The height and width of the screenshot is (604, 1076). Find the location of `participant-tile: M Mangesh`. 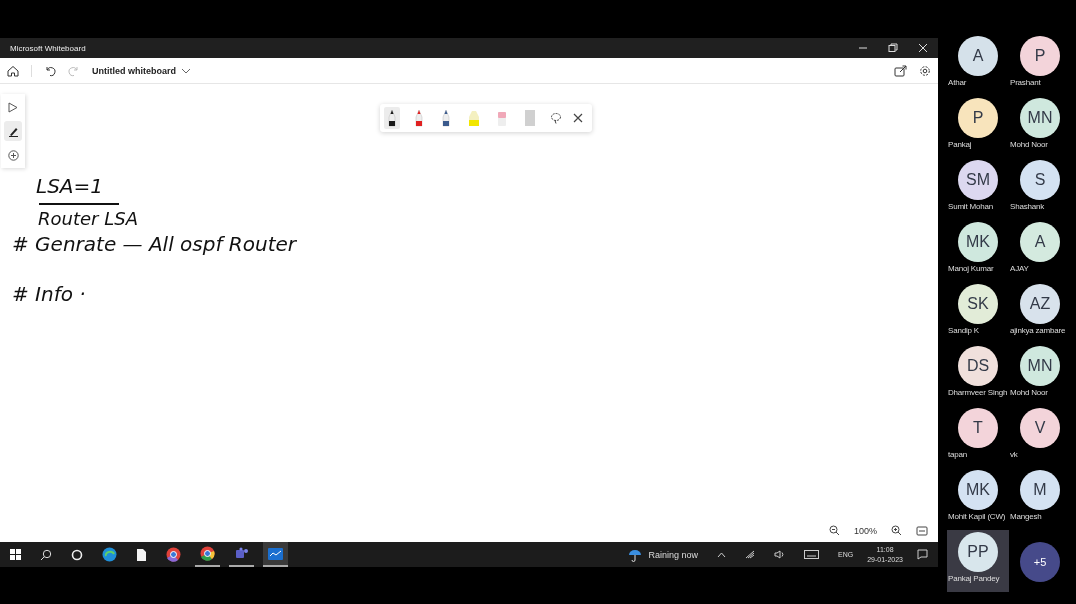

participant-tile: M Mangesh is located at coordinates (1040, 499).